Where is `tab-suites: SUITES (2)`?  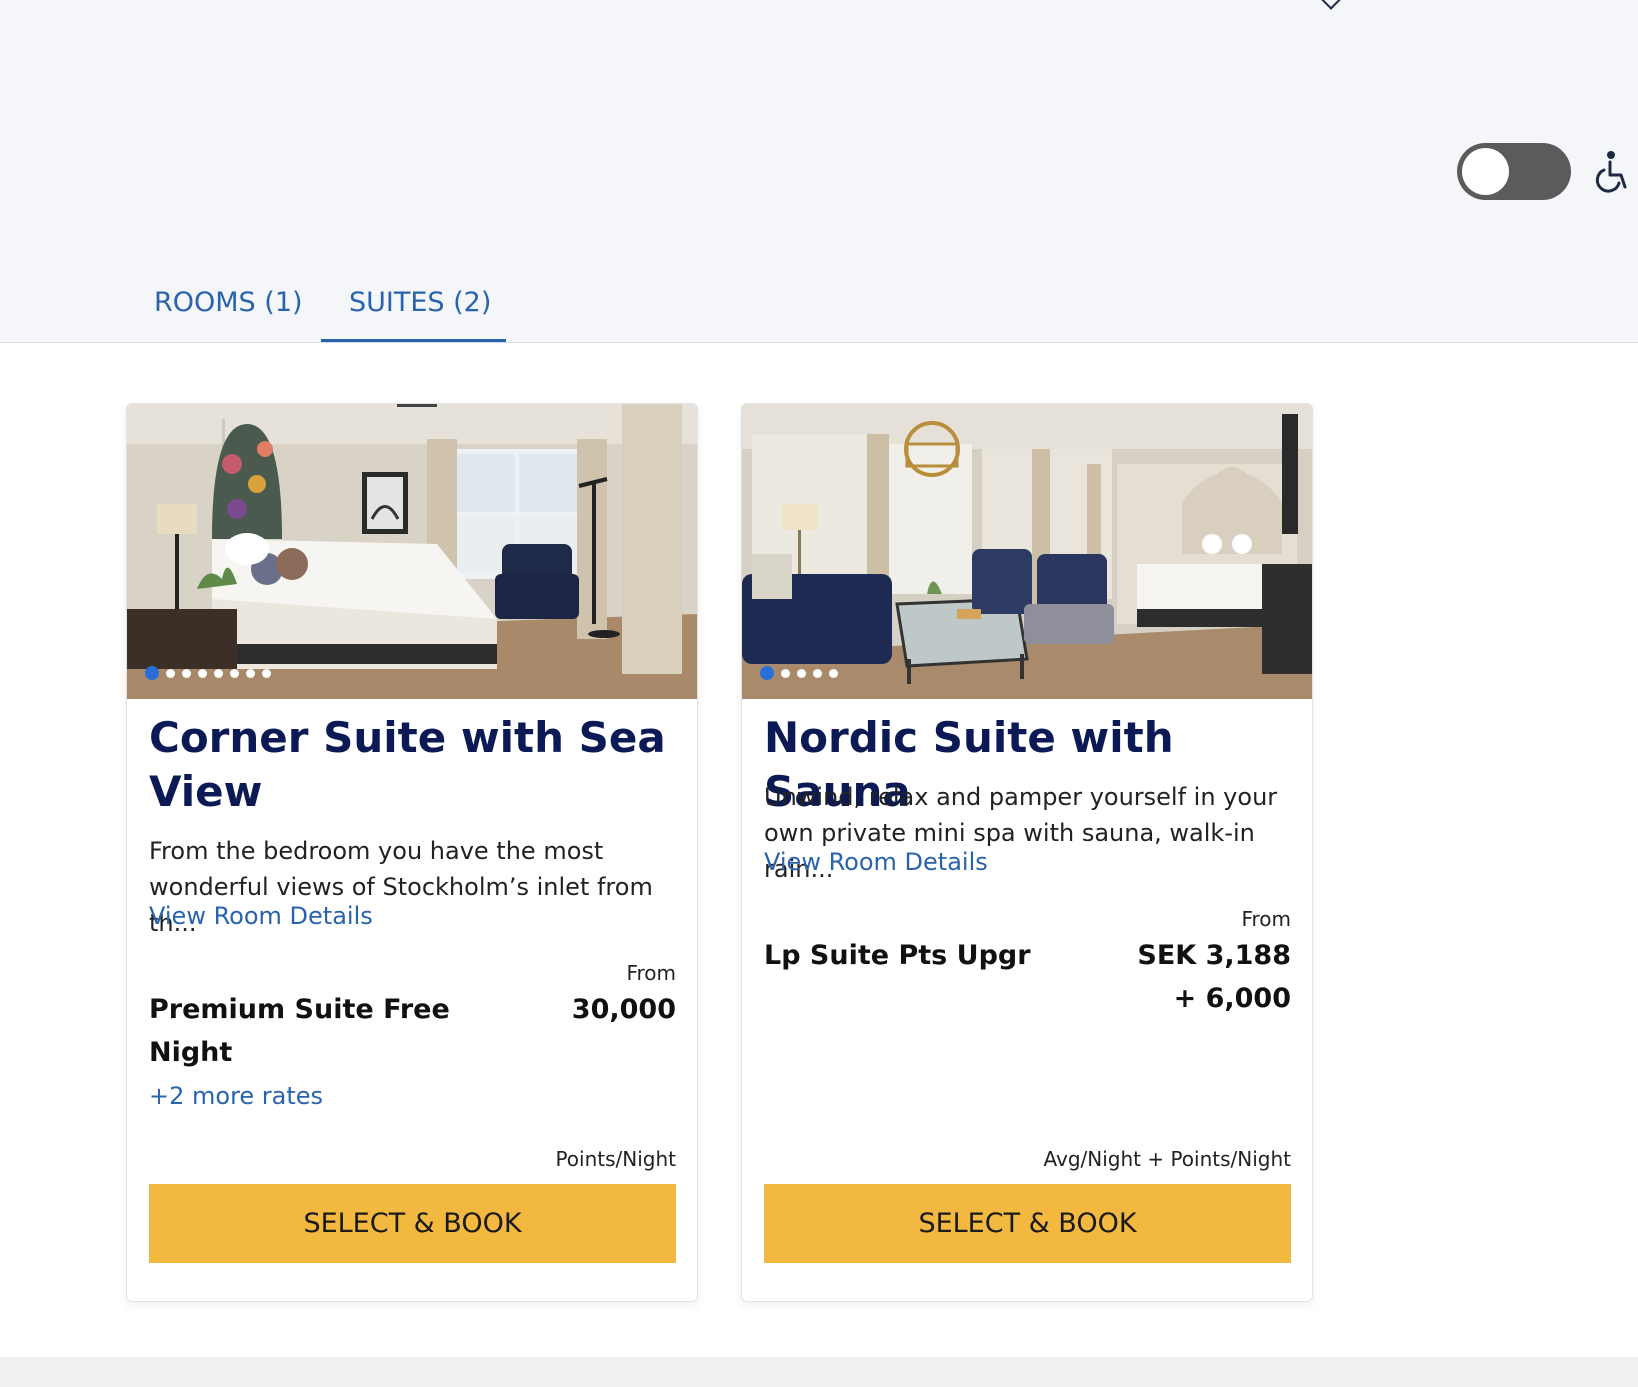
tab-suites: SUITES (2) is located at coordinates (420, 310).